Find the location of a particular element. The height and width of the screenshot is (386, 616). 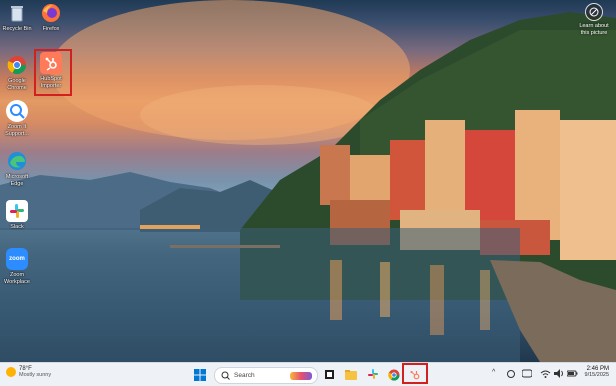

desktop-icon-hubspot: HubSpot Importer is located at coordinates (51, 70).